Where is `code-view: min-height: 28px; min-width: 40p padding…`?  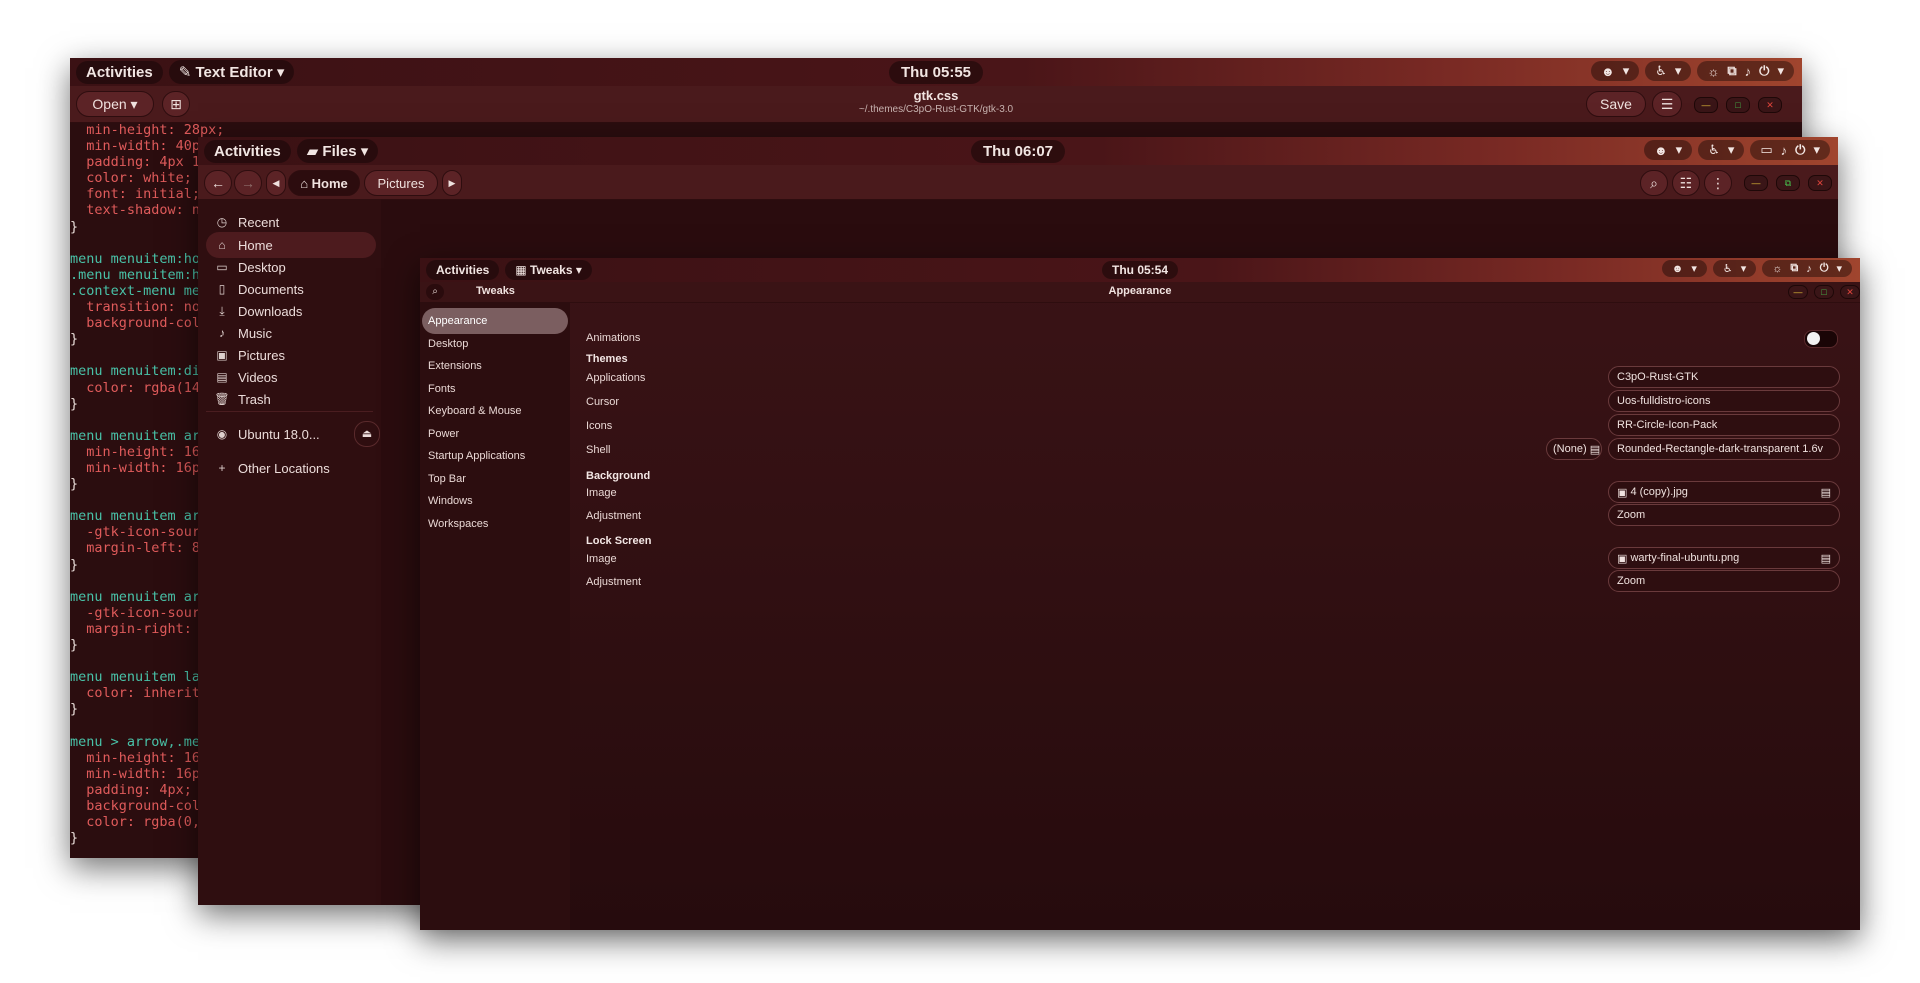 code-view: min-height: 28px; min-width: 40p padding… is located at coordinates (147, 484).